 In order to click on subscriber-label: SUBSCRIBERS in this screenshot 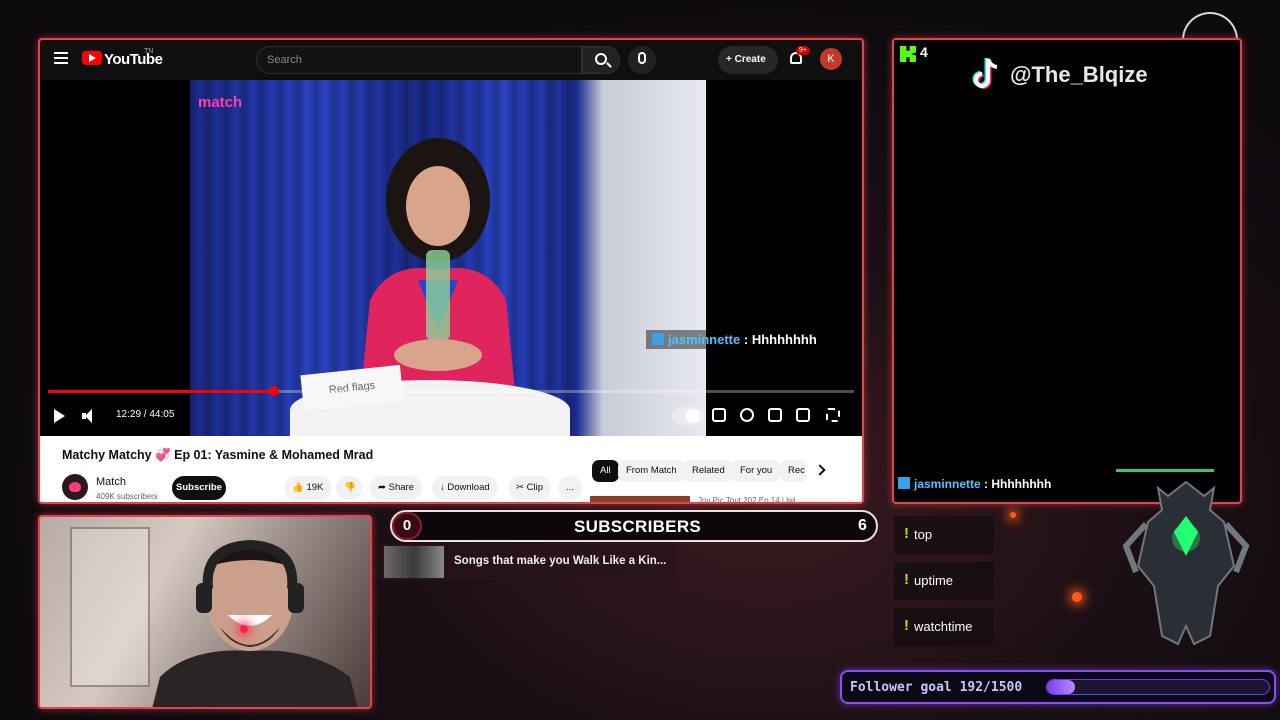, I will do `click(638, 526)`.